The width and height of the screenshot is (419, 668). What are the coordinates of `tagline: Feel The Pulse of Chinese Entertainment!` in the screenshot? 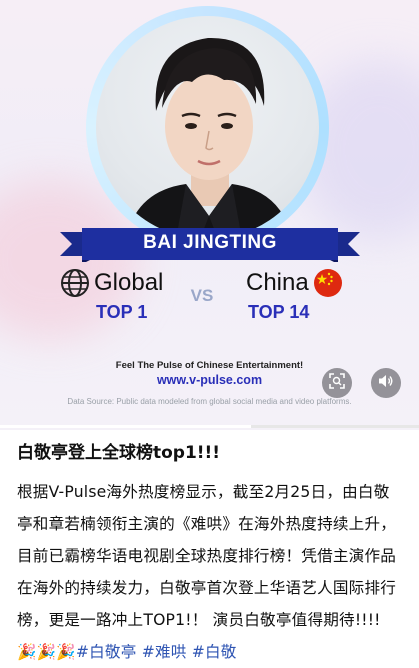 It's located at (209, 365).